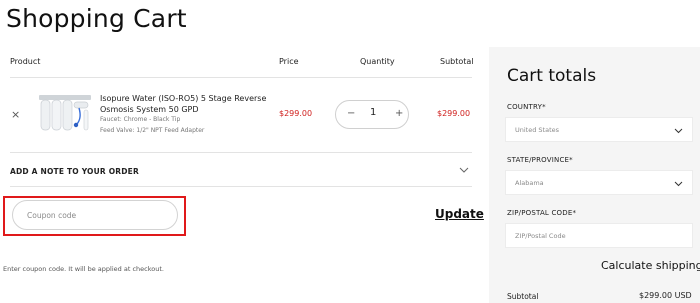 The height and width of the screenshot is (303, 700). What do you see at coordinates (454, 113) in the screenshot?
I see `item-subtotal: $299.00` at bounding box center [454, 113].